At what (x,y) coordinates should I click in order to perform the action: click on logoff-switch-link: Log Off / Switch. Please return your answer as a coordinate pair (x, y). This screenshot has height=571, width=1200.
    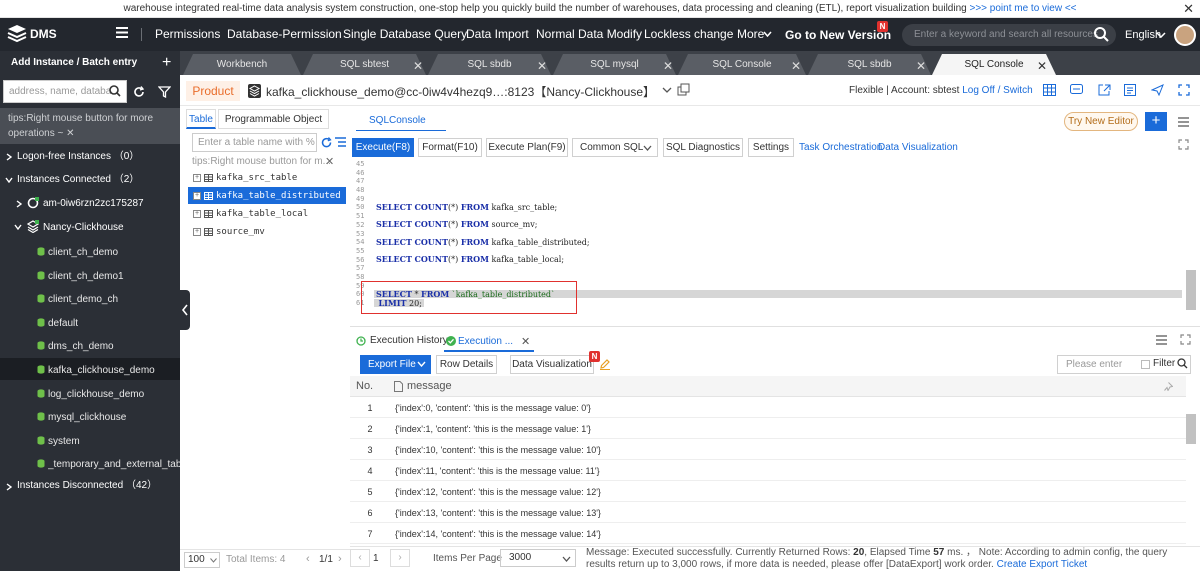
    Looking at the image, I should click on (997, 90).